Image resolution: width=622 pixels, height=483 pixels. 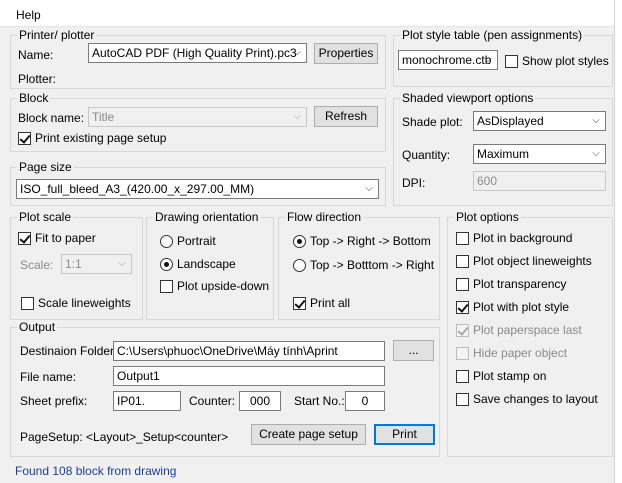 I want to click on plot-stamp-on-checkbox, so click(x=462, y=376).